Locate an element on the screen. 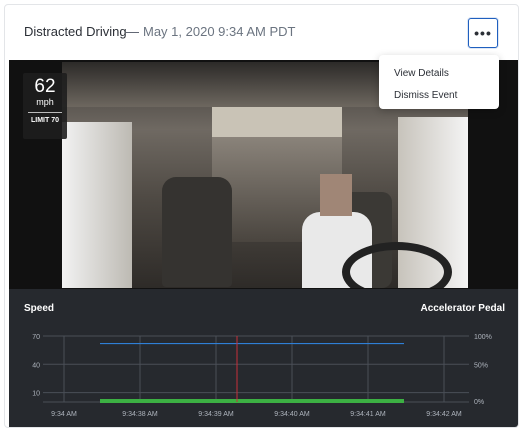 The width and height of the screenshot is (523, 432). y-left-tick-label: 70 is located at coordinates (36, 337).